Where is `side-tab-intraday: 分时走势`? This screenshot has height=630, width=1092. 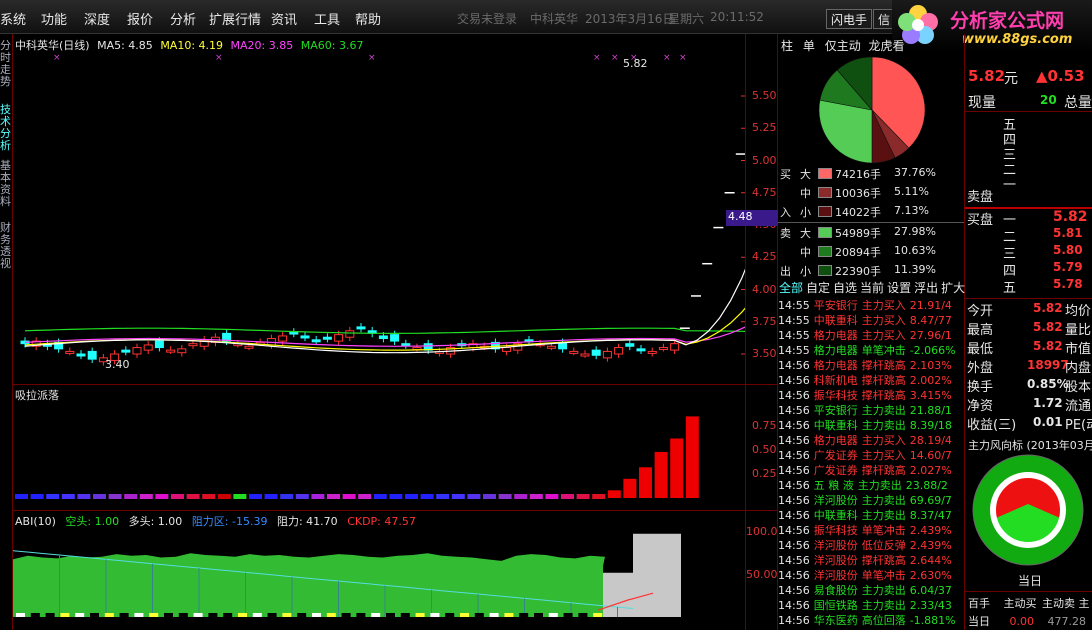 side-tab-intraday: 分时走势 is located at coordinates (6, 71).